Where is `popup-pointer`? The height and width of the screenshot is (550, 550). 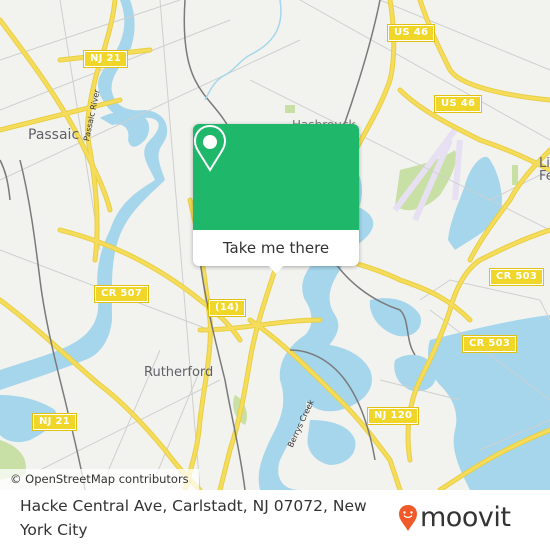 popup-pointer is located at coordinates (276, 269).